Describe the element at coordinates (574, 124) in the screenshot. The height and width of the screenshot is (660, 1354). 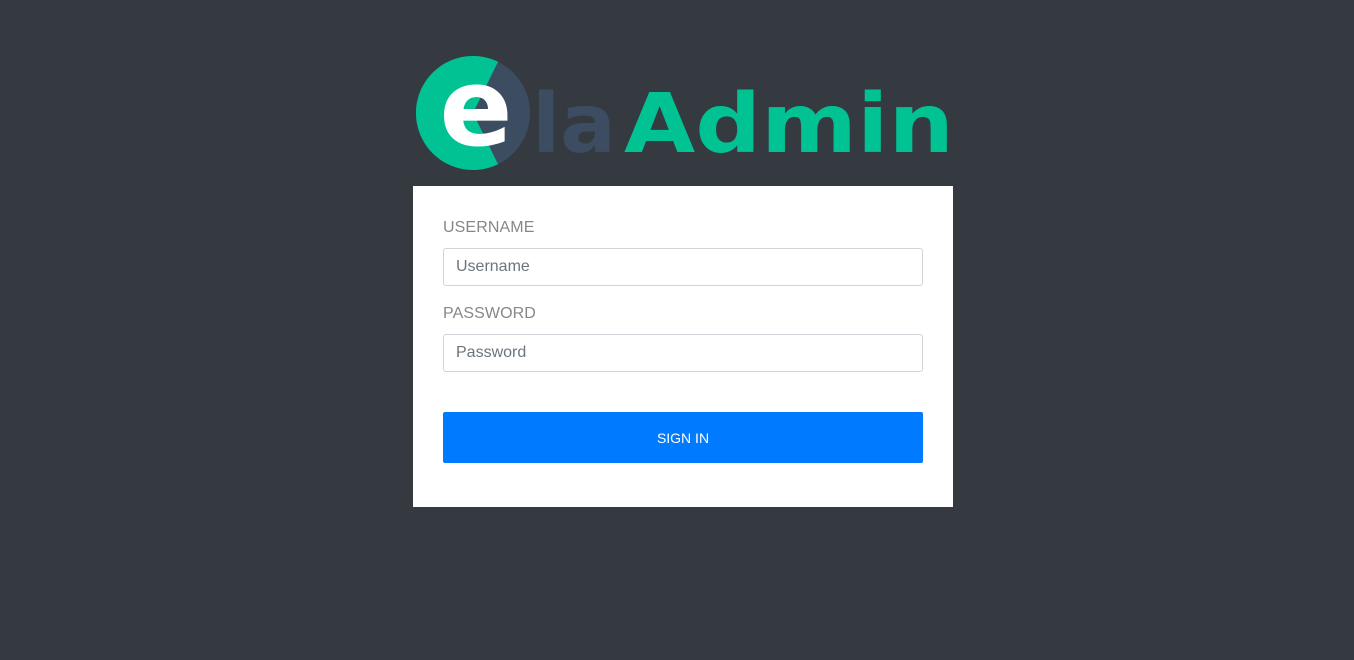
I see `logo-text-la: la` at that location.